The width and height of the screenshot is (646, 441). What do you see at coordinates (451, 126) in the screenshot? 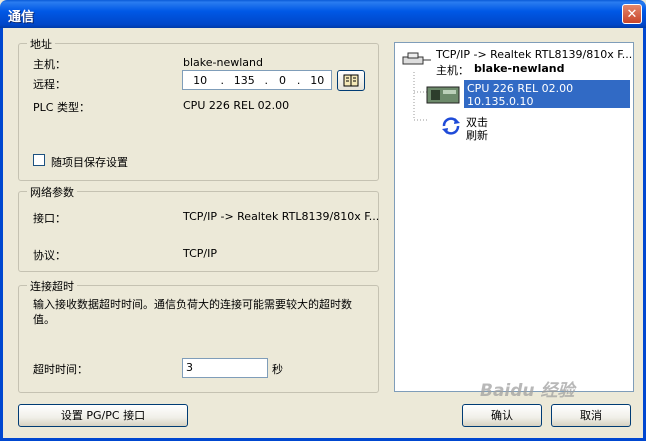
I see `refresh-icon` at bounding box center [451, 126].